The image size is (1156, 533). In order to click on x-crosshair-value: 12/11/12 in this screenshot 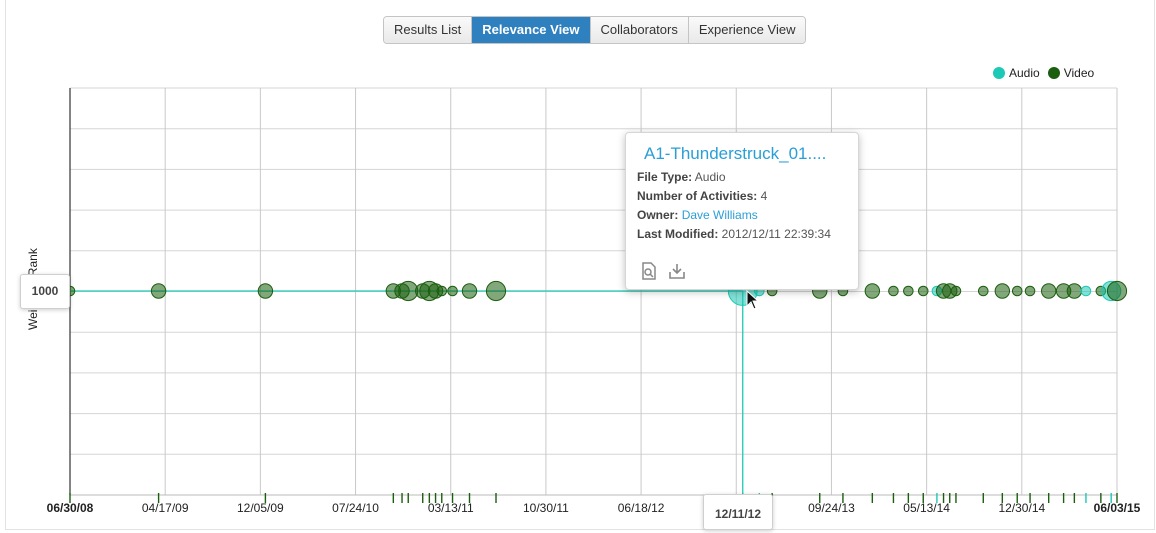, I will do `click(738, 512)`.